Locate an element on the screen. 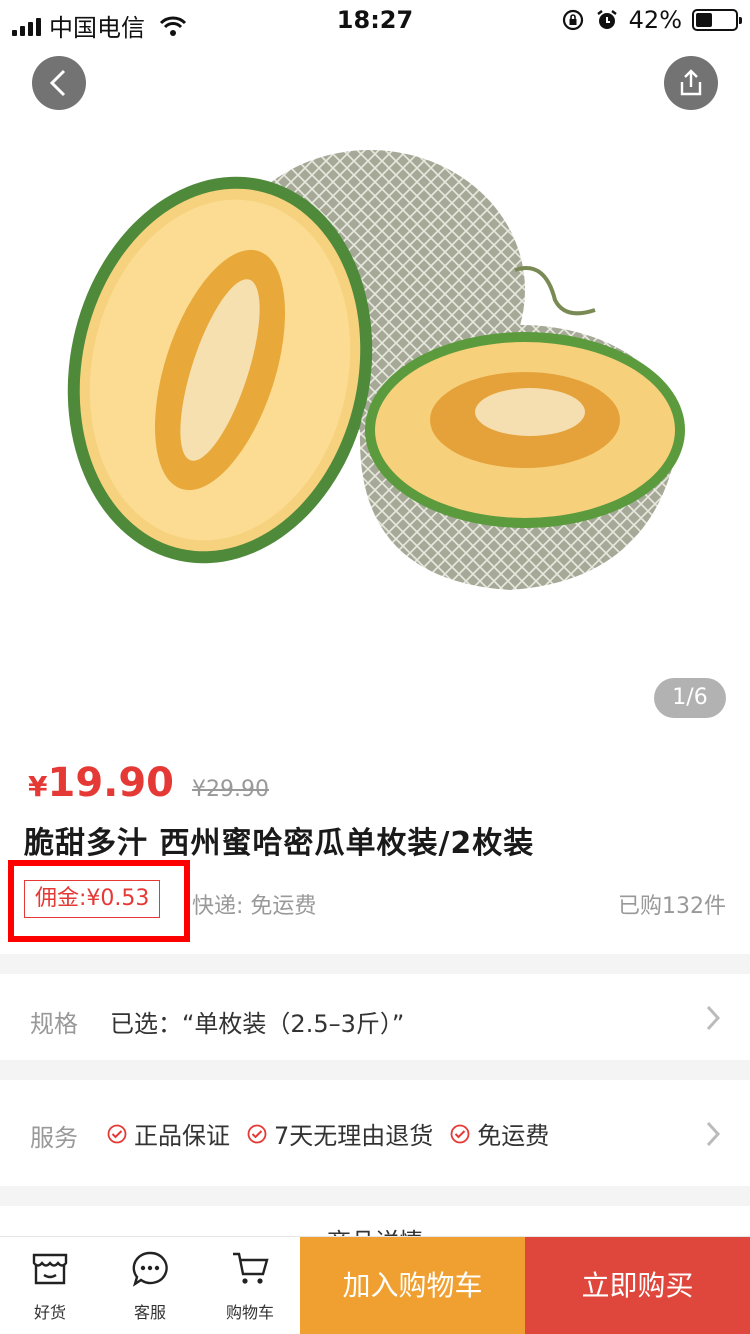 The width and height of the screenshot is (750, 1334). tab-label: 购物车 is located at coordinates (249, 1312).